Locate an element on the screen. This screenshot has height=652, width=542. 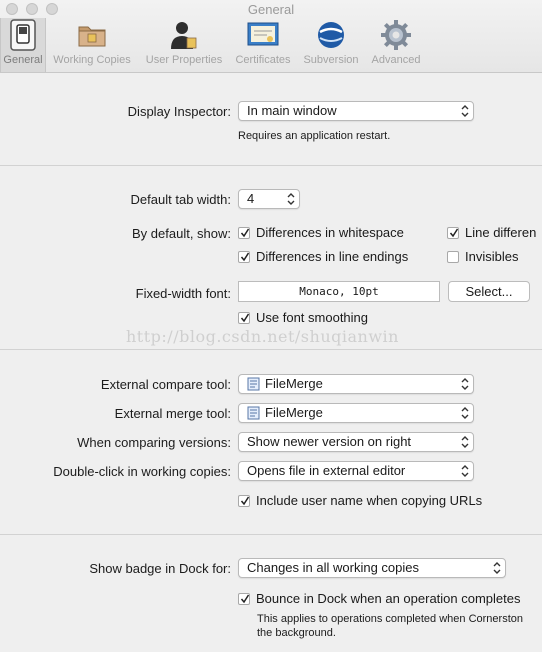
restart-note: Requires an application restart. is located at coordinates (314, 136).